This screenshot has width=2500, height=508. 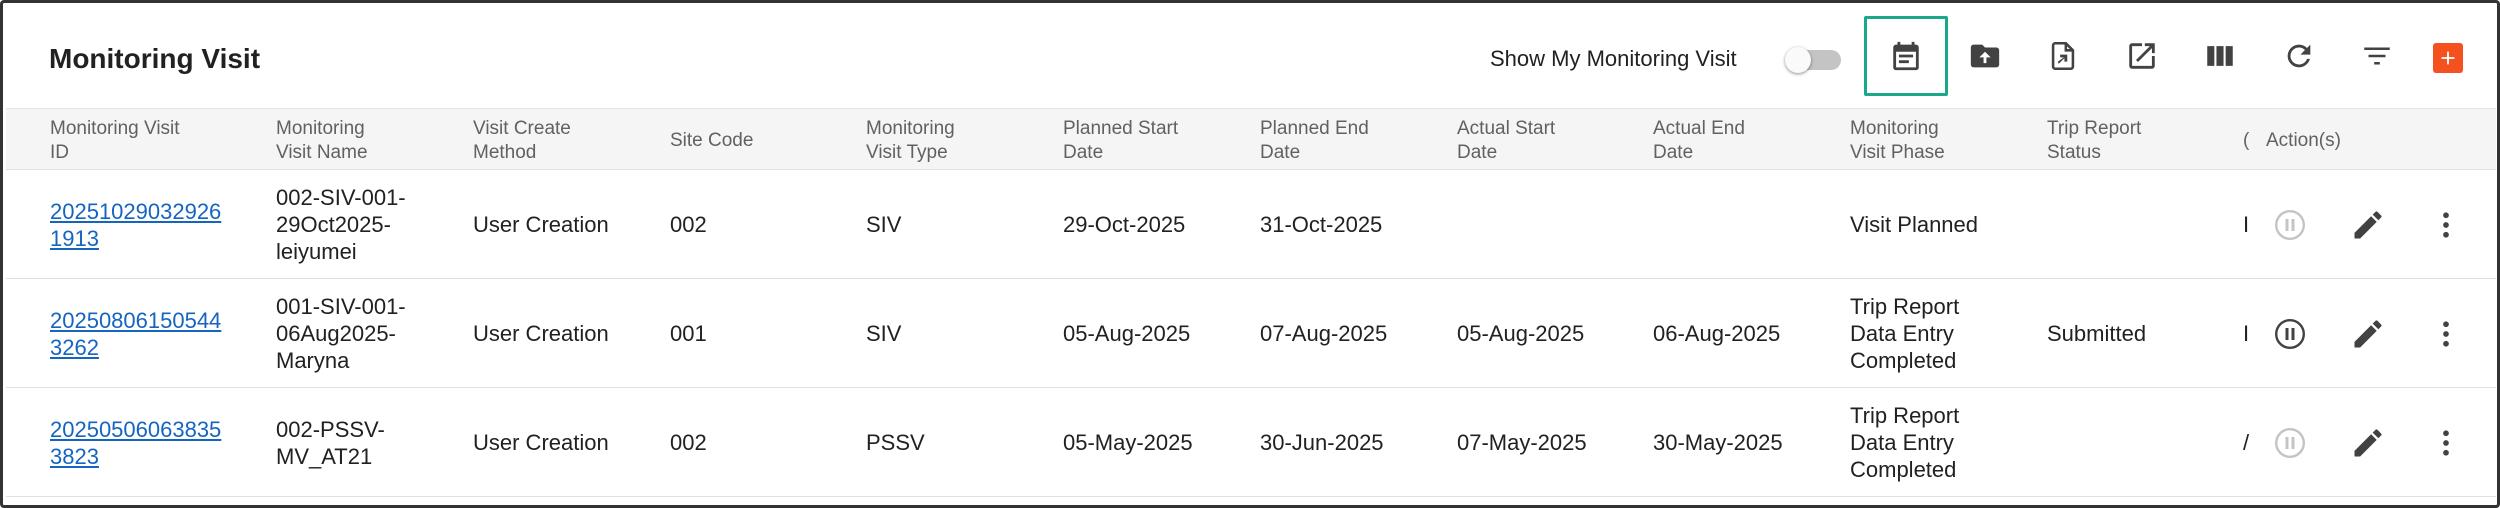 What do you see at coordinates (1613, 58) in the screenshot?
I see `show-my-visits-label: Show My Monitoring Visit` at bounding box center [1613, 58].